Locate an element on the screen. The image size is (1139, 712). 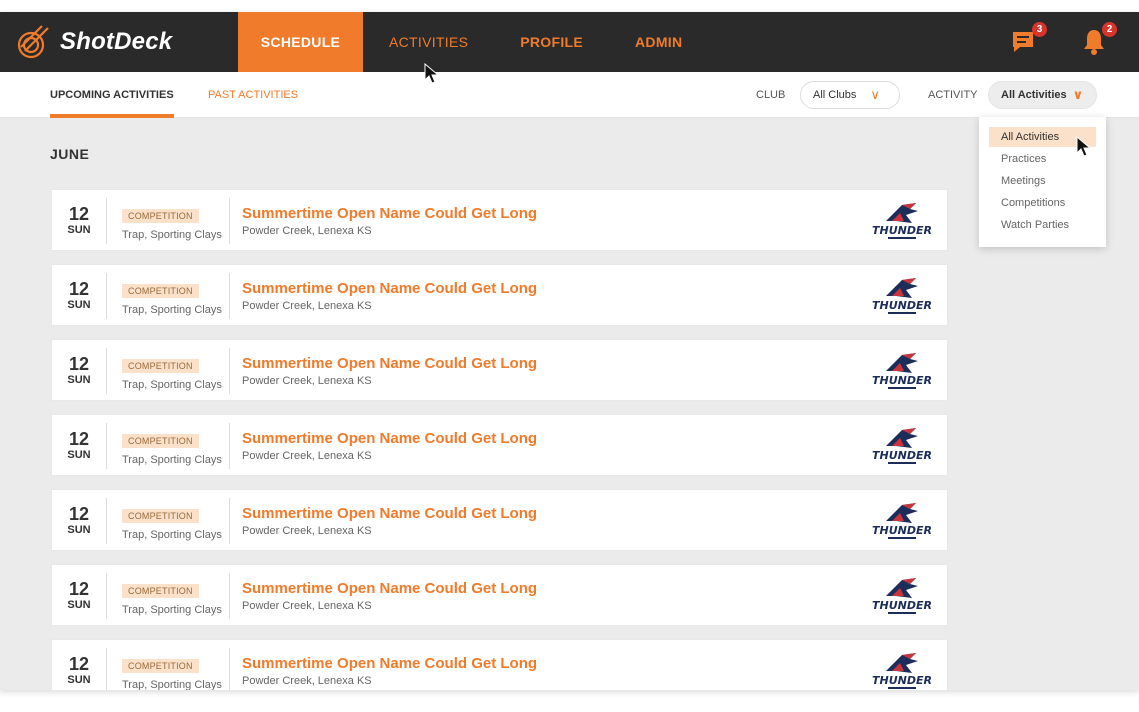
alerts-badge: 2 is located at coordinates (1109, 29).